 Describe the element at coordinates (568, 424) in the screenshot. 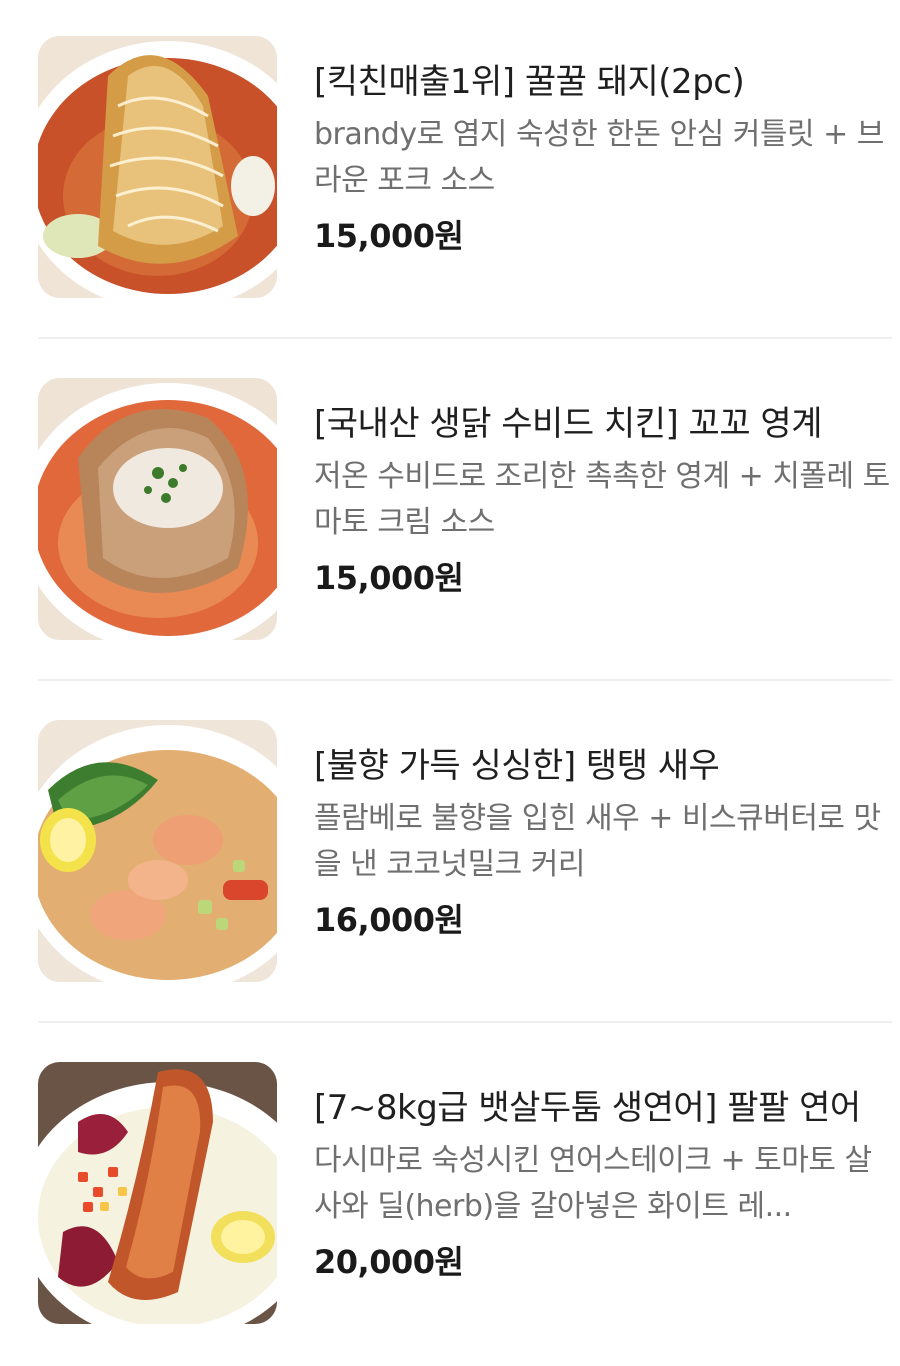

I see `menu-item-title: [국내산 생닭 수비드 치킨] 꼬꼬 영계` at that location.